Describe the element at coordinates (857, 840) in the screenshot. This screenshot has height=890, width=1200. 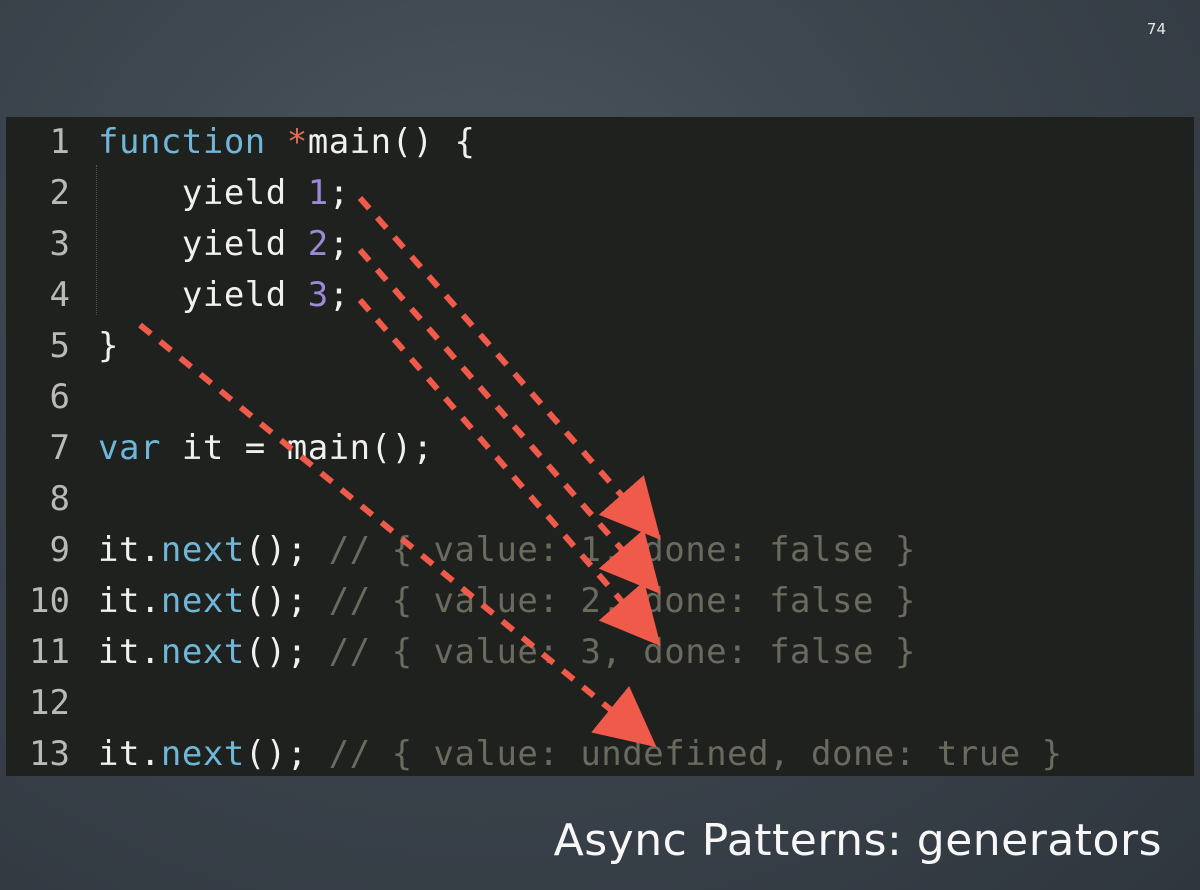
I see `slide-title: Async Patterns: generators` at that location.